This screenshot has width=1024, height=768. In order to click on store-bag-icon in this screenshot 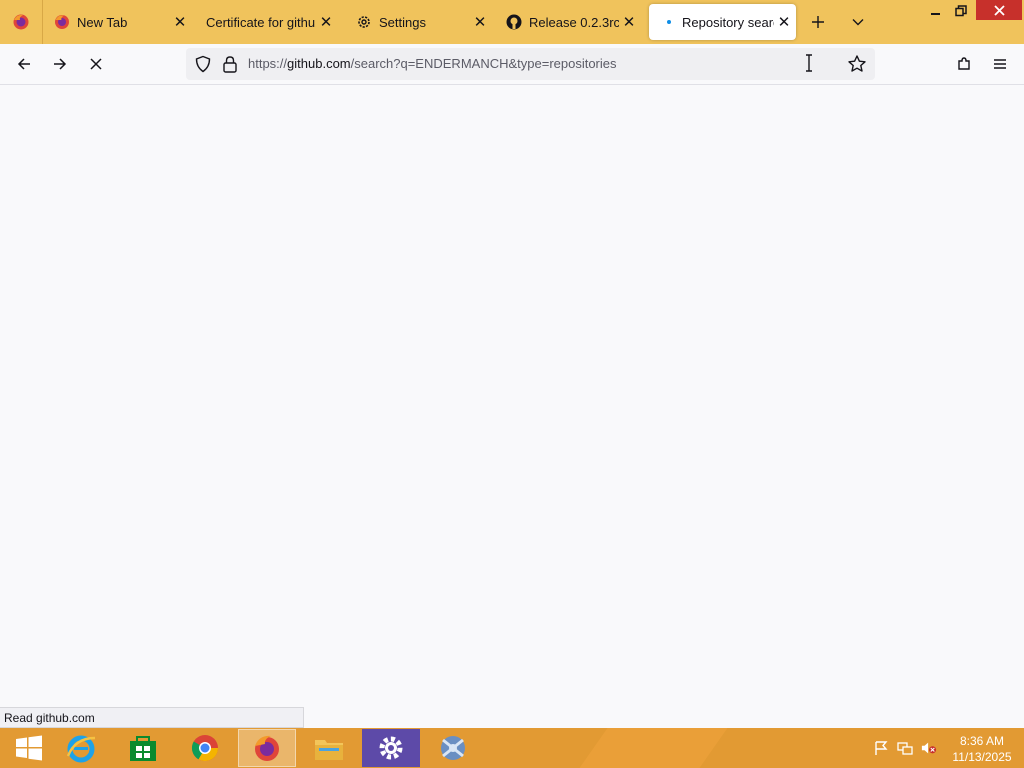, I will do `click(143, 748)`.